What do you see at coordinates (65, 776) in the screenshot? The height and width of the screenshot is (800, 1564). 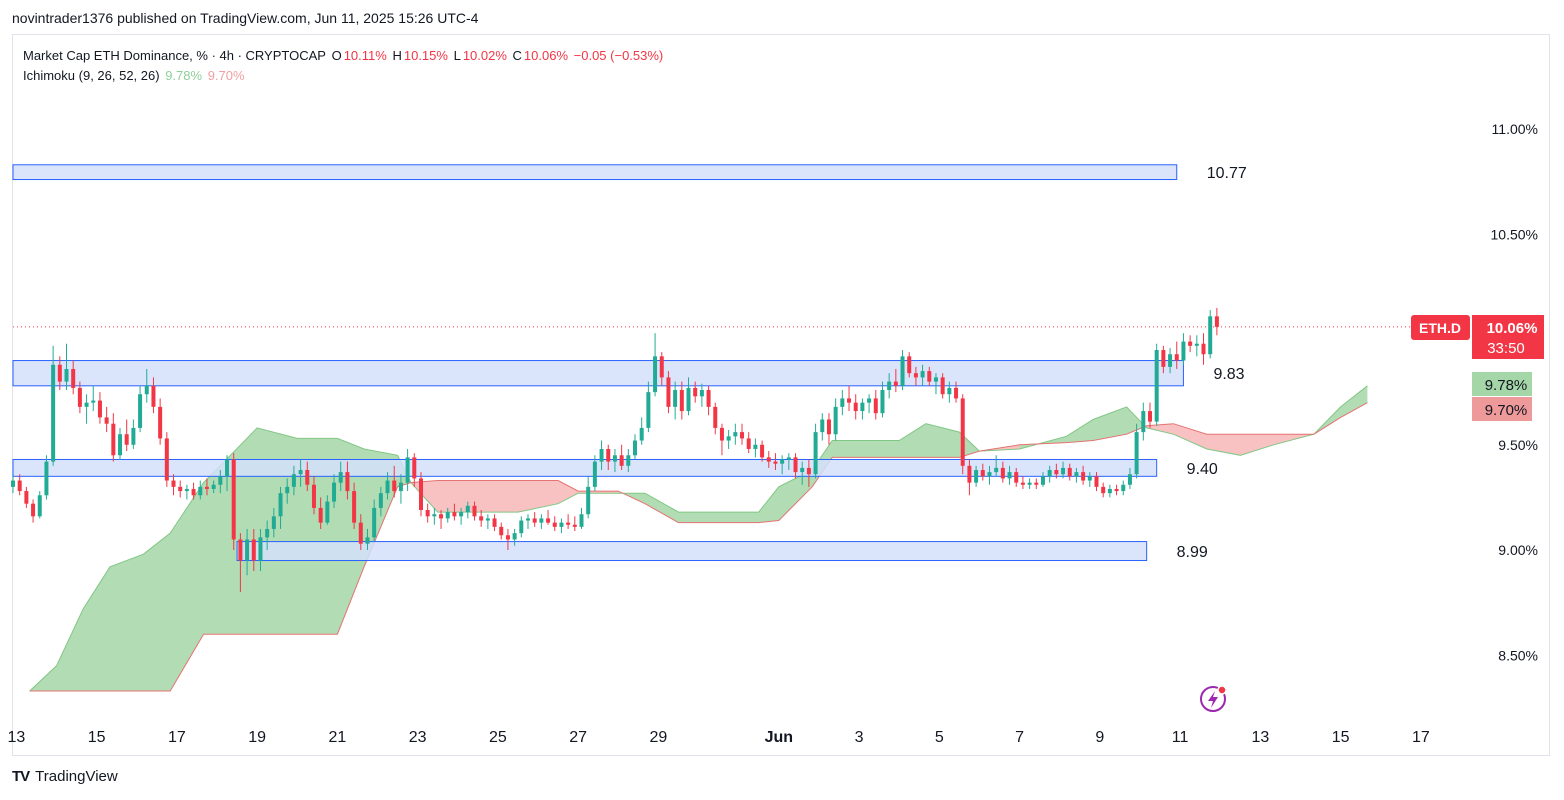 I see `footer: TV TradingView` at bounding box center [65, 776].